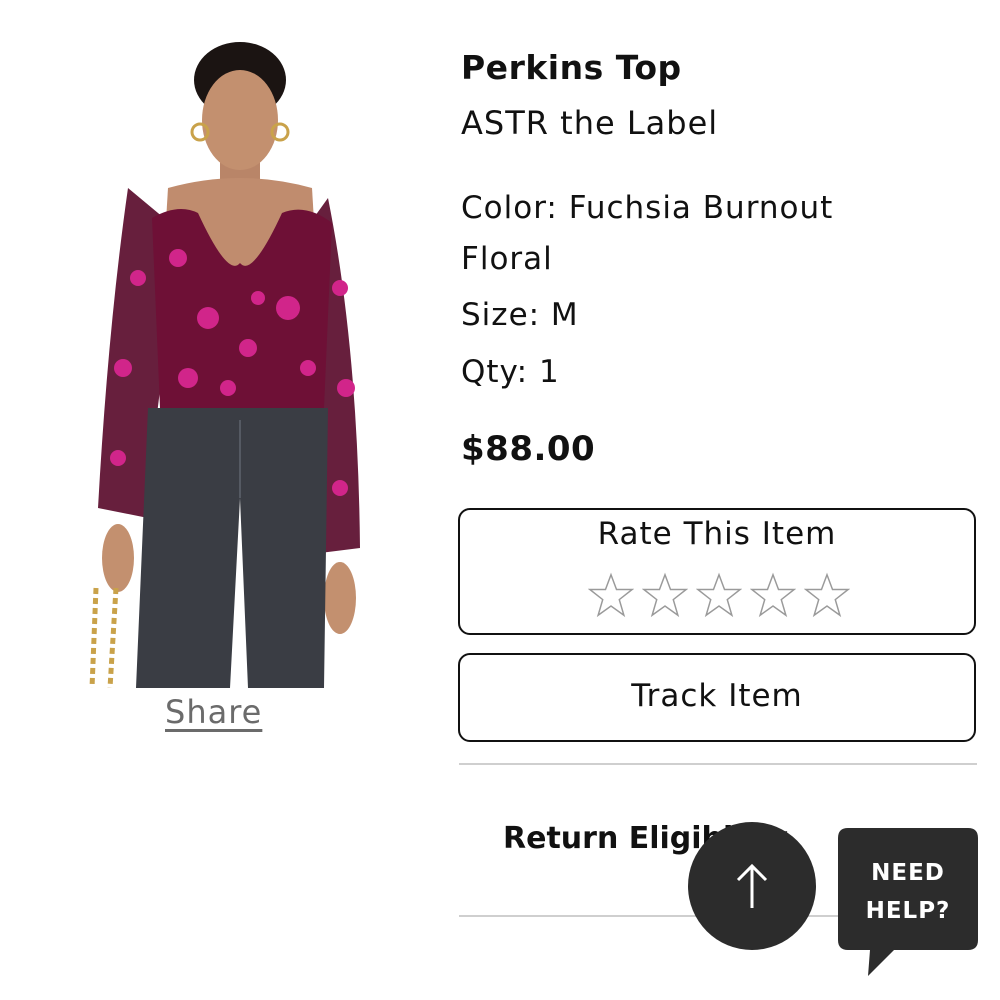 The width and height of the screenshot is (1000, 1000). Describe the element at coordinates (718, 764) in the screenshot. I see `divider` at that location.